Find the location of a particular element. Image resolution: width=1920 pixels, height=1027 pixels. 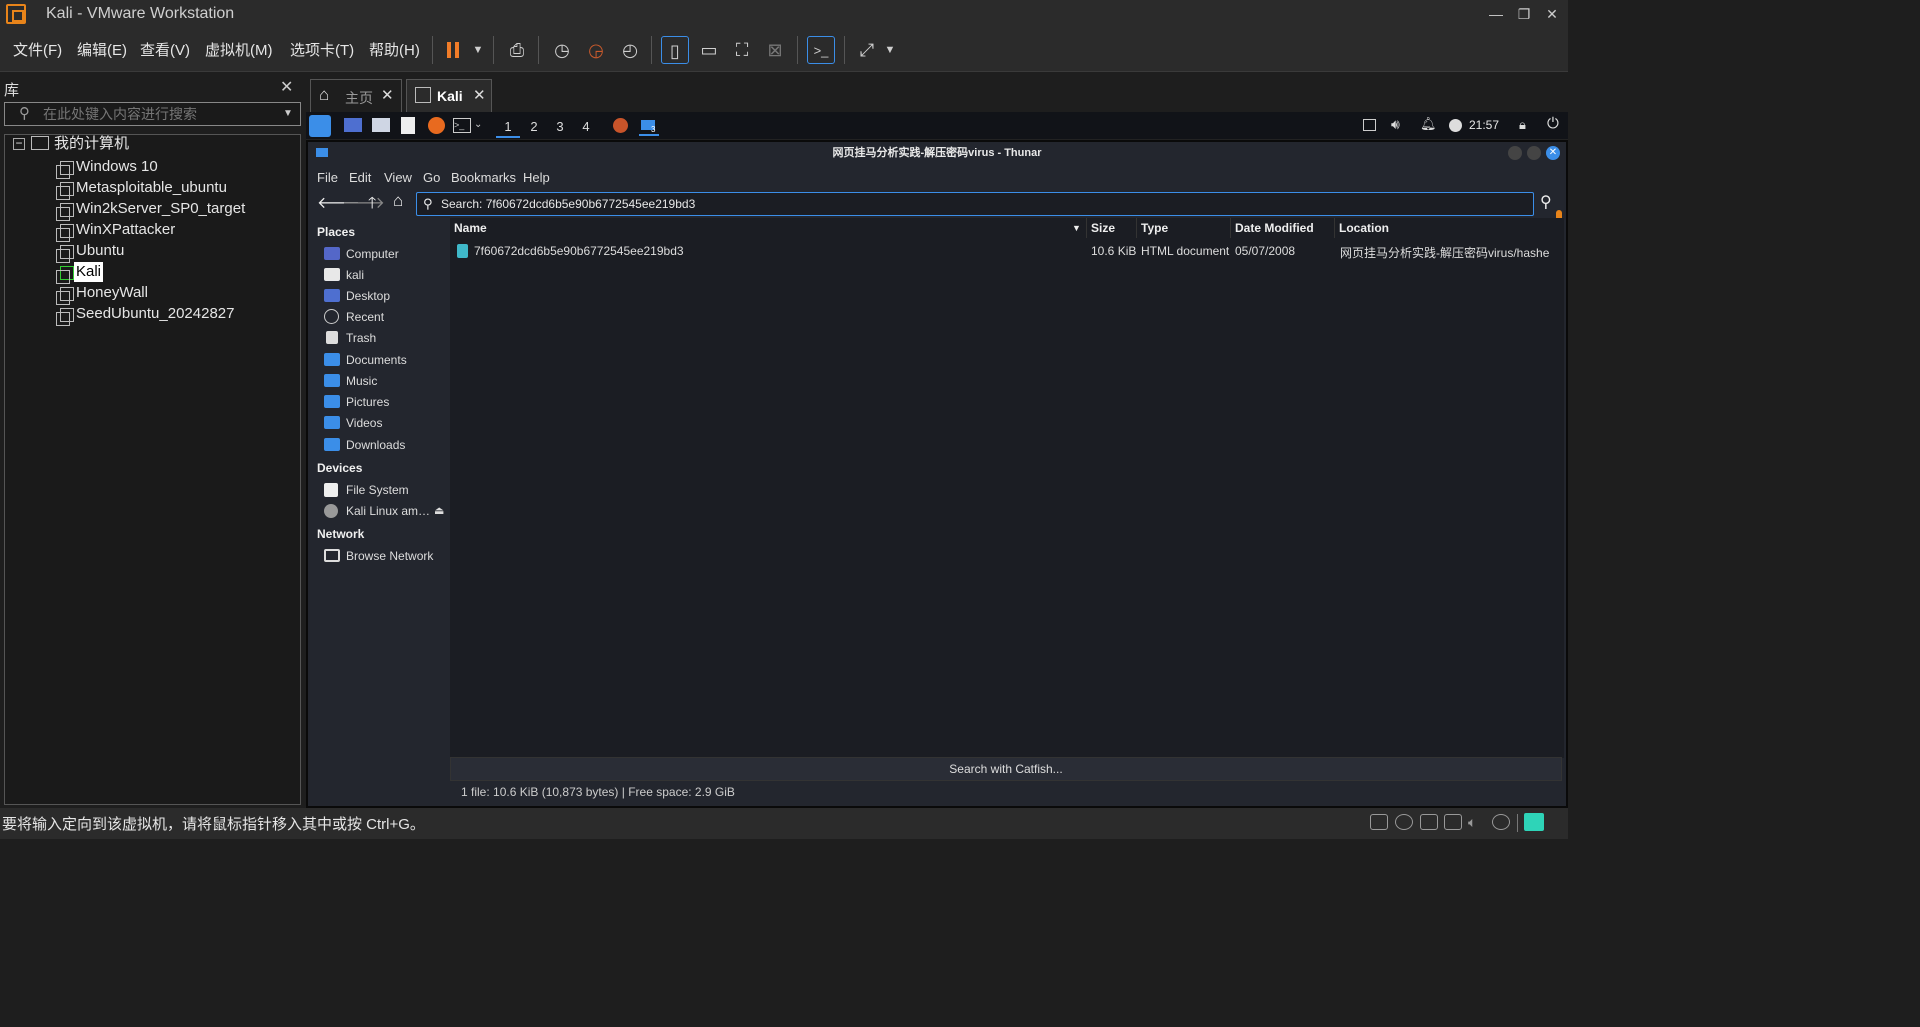

thunar-close-button: ✕ is located at coordinates (1553, 153).